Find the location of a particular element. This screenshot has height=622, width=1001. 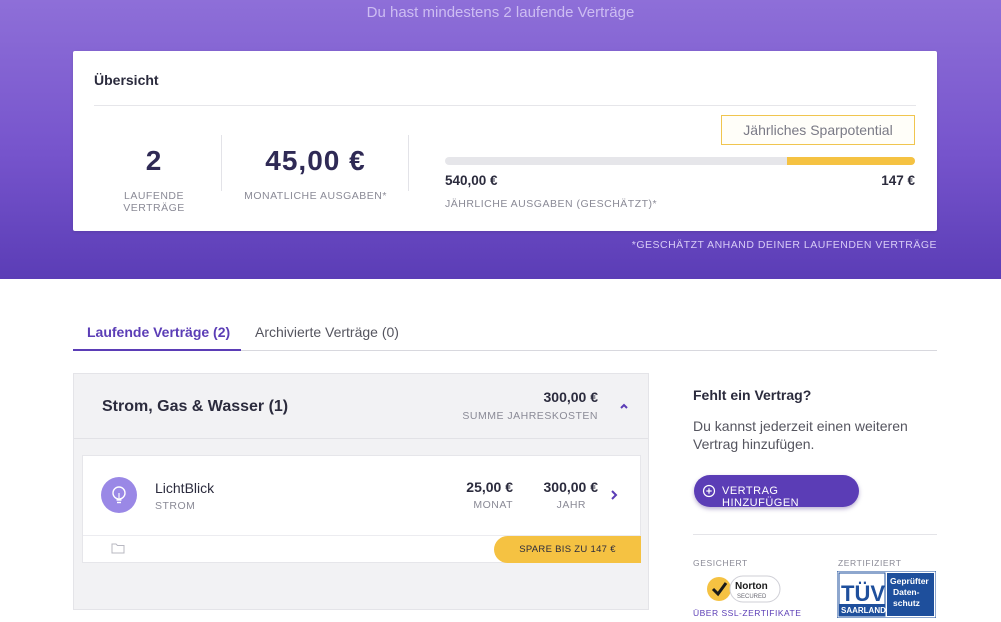

contract-provider: LichtBlick is located at coordinates (185, 488).